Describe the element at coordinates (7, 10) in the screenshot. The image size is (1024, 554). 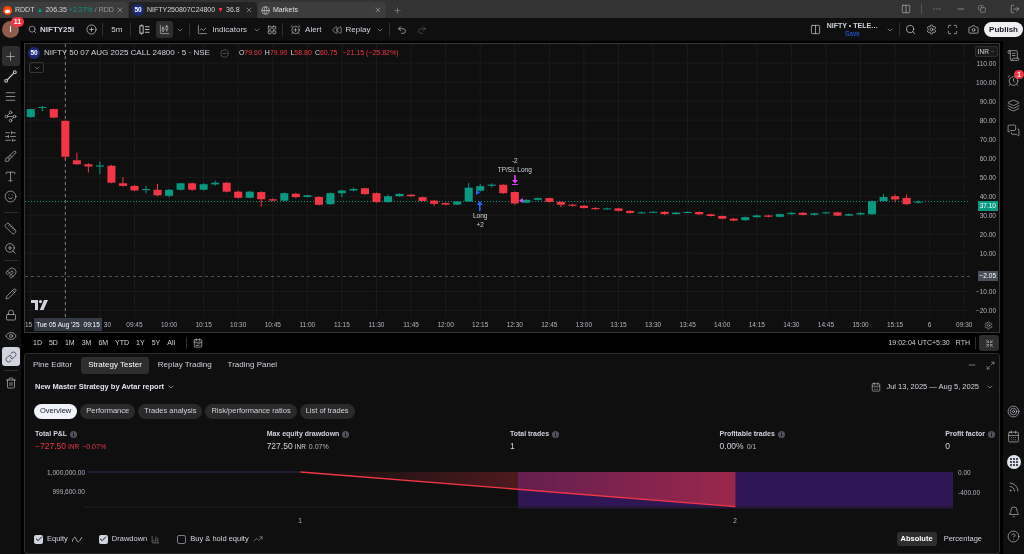
I see `round-logo-icon` at that location.